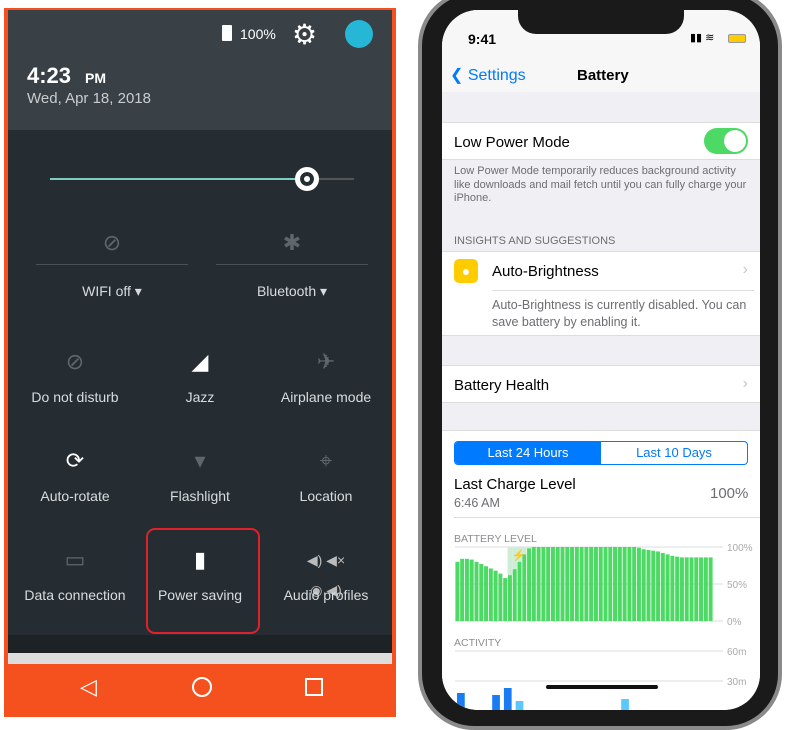 This screenshot has width=800, height=730. I want to click on segment-last-10-days: Last 10 Days, so click(674, 453).